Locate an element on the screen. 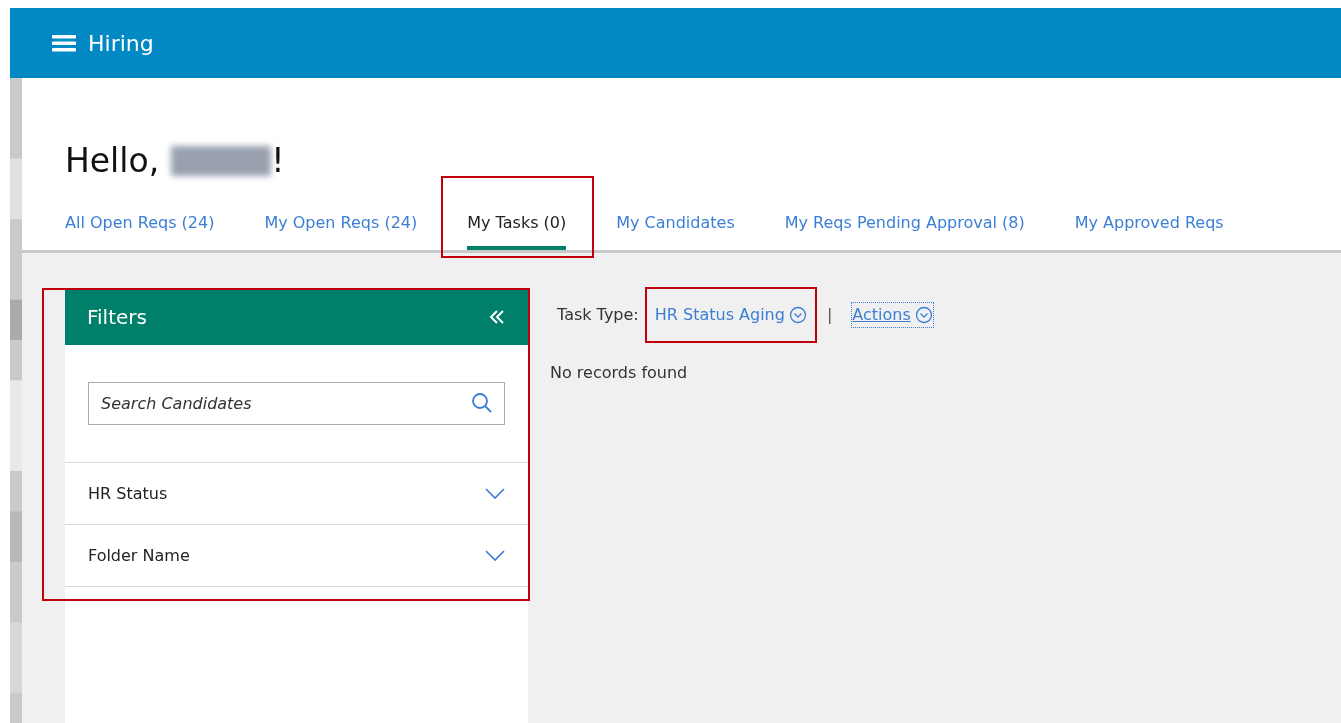 The image size is (1341, 723). tab: My Open Reqs (24) is located at coordinates (341, 225).